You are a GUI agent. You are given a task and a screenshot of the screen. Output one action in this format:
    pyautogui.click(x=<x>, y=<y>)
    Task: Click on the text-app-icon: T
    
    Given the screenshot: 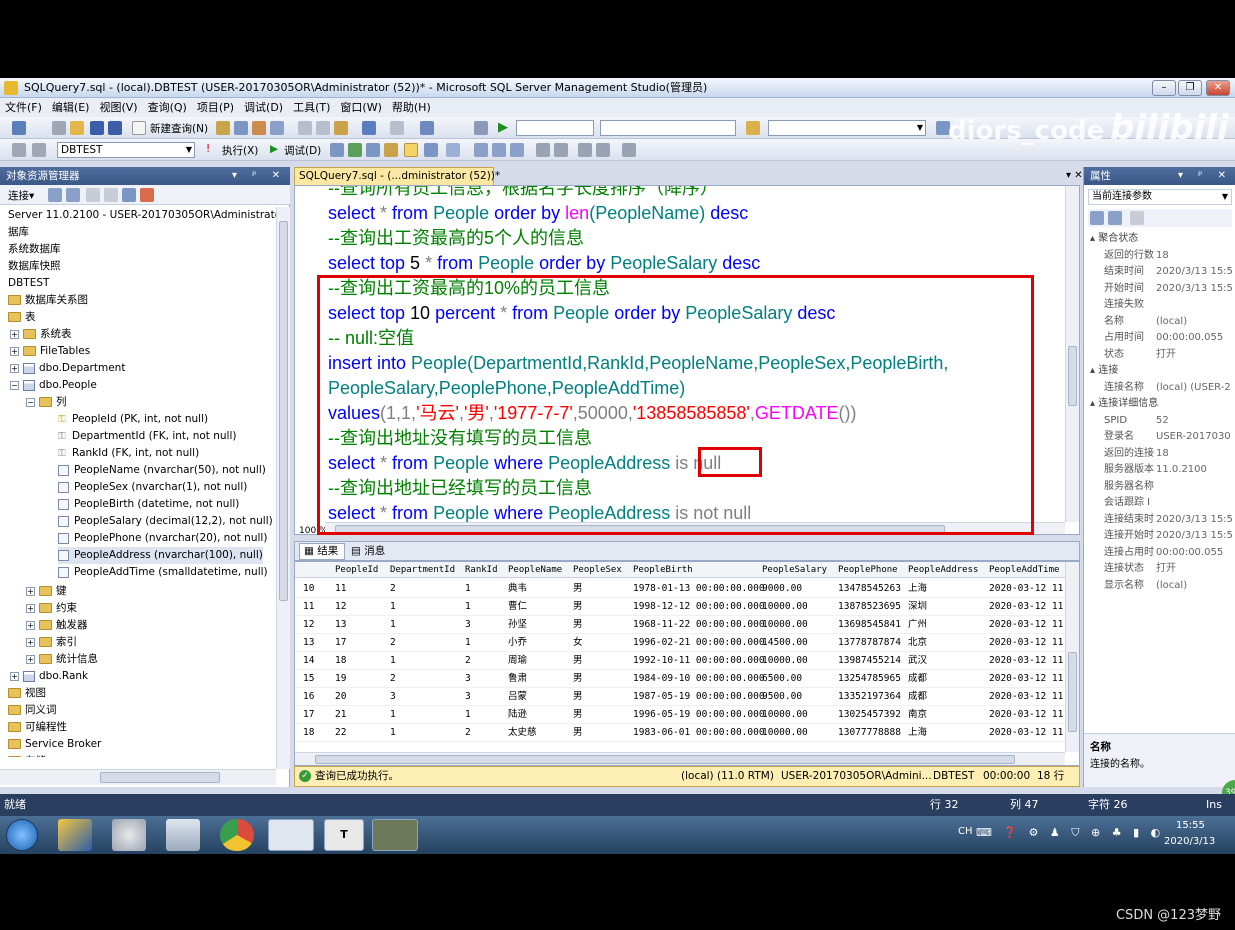 What is the action you would take?
    pyautogui.click(x=344, y=835)
    